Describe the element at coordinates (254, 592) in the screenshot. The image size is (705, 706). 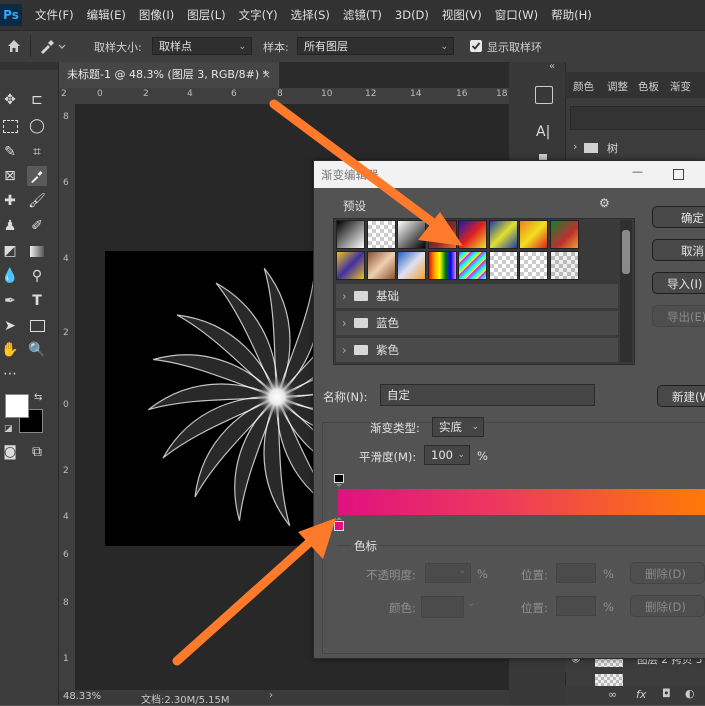
I see `arrow-to-color-stop-icon` at that location.